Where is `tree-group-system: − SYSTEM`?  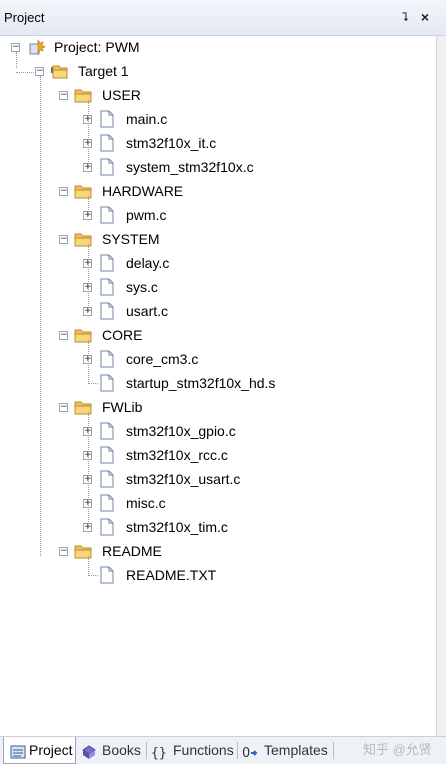 tree-group-system: − SYSTEM is located at coordinates (218, 239).